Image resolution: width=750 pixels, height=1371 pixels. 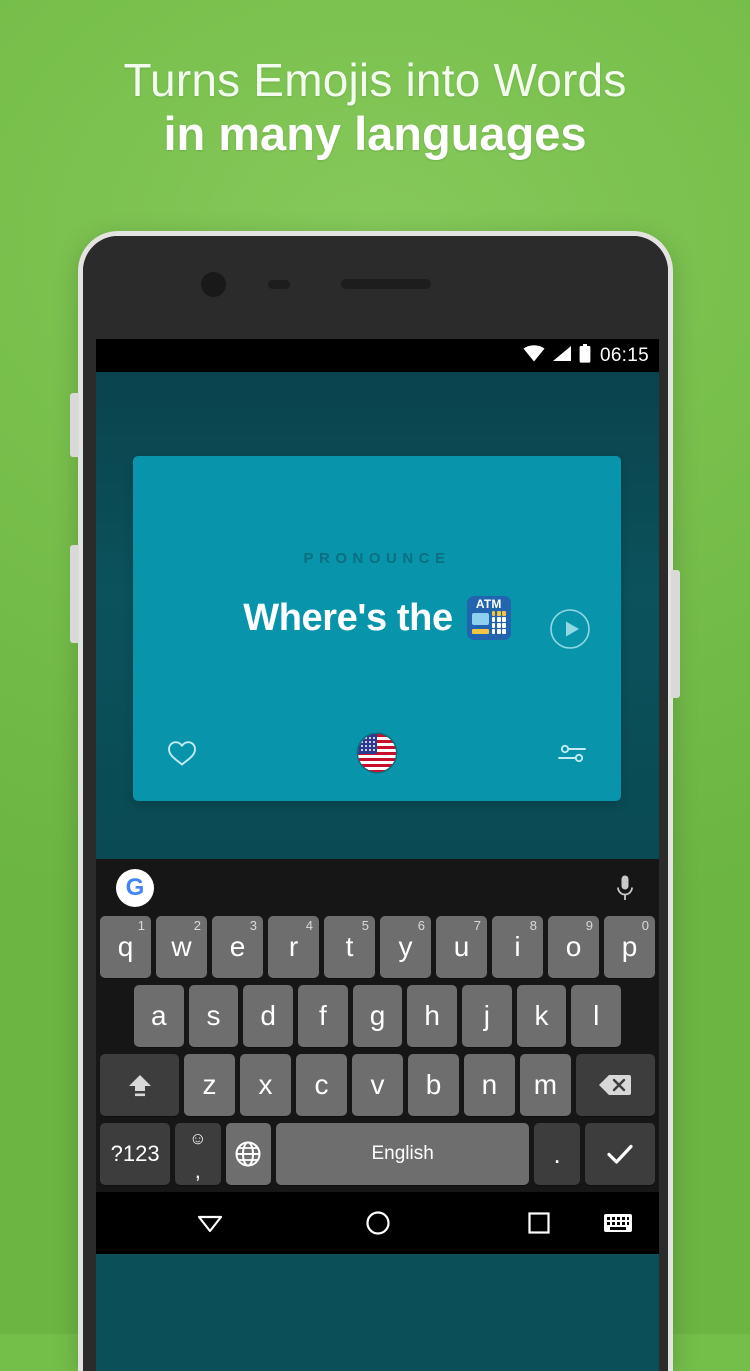 I want to click on phone-side-button-volume-up, so click(x=74, y=425).